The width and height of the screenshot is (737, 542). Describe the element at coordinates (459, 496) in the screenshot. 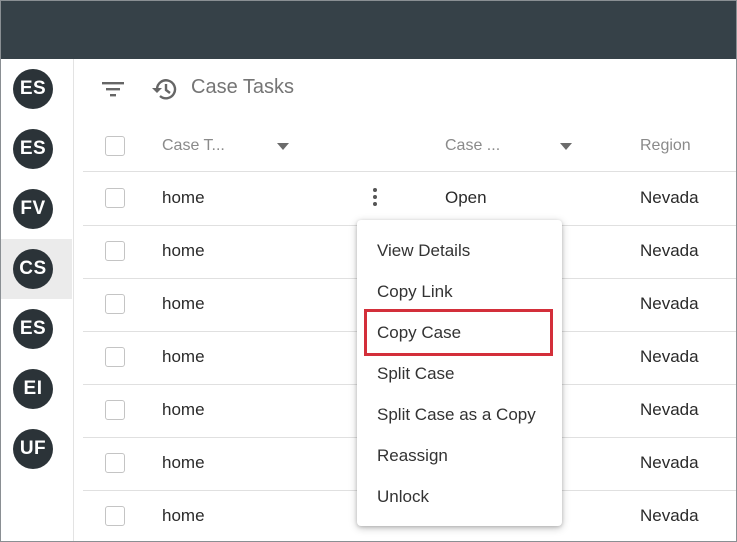

I see `menu-item-unlock: Unlock` at that location.